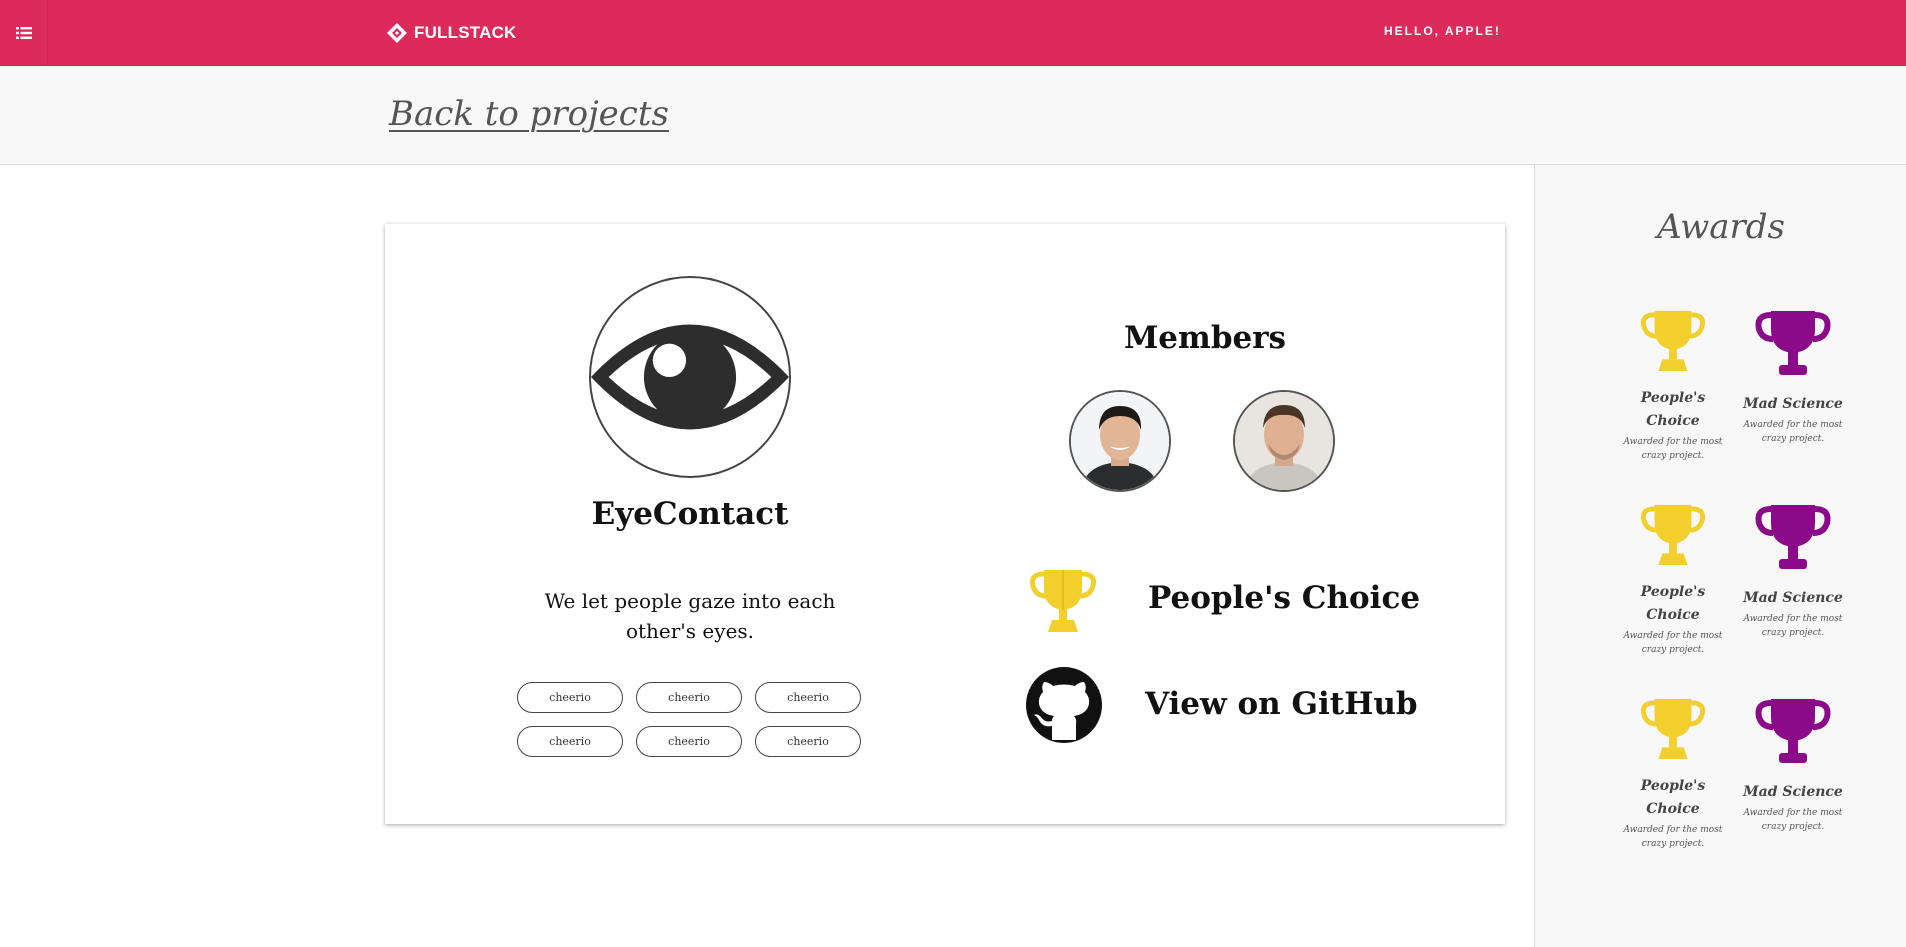  I want to click on user-greeting: HELLO, APPLE!, so click(1442, 31).